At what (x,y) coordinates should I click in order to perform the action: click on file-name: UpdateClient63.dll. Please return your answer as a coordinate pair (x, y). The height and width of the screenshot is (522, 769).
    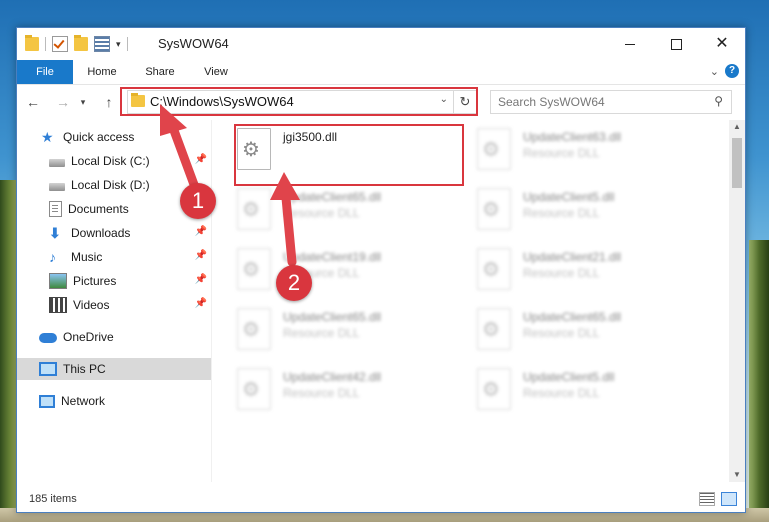
    Looking at the image, I should click on (572, 137).